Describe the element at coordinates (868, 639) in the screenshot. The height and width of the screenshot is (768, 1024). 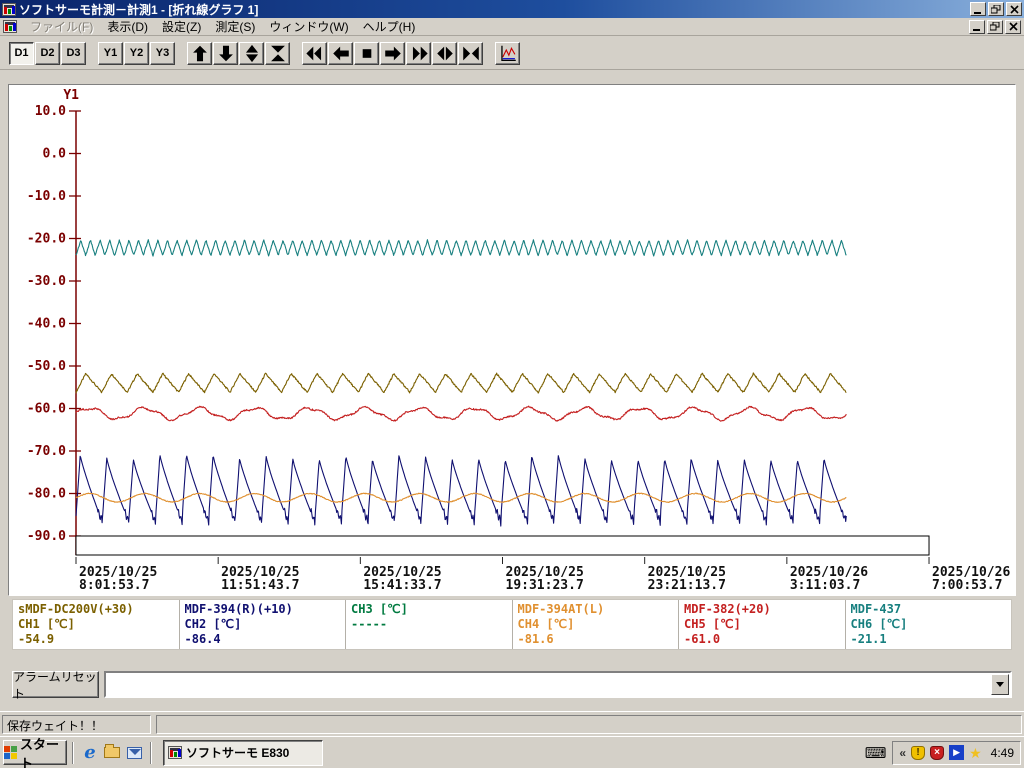
I see `ch6-value: -21.1` at that location.